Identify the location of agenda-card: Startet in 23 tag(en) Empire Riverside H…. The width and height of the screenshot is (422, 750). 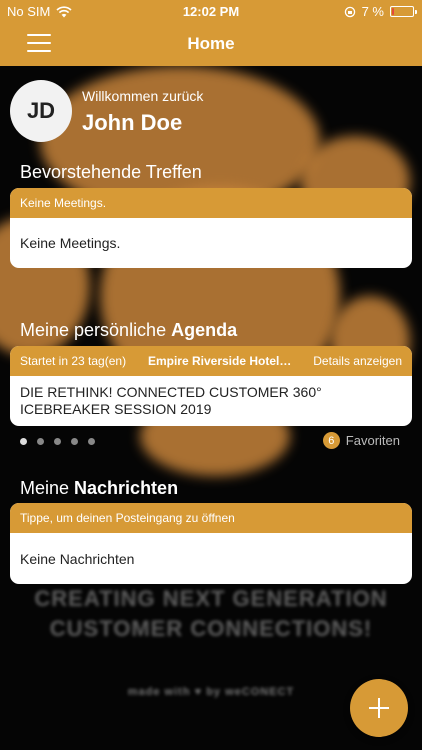
(211, 386).